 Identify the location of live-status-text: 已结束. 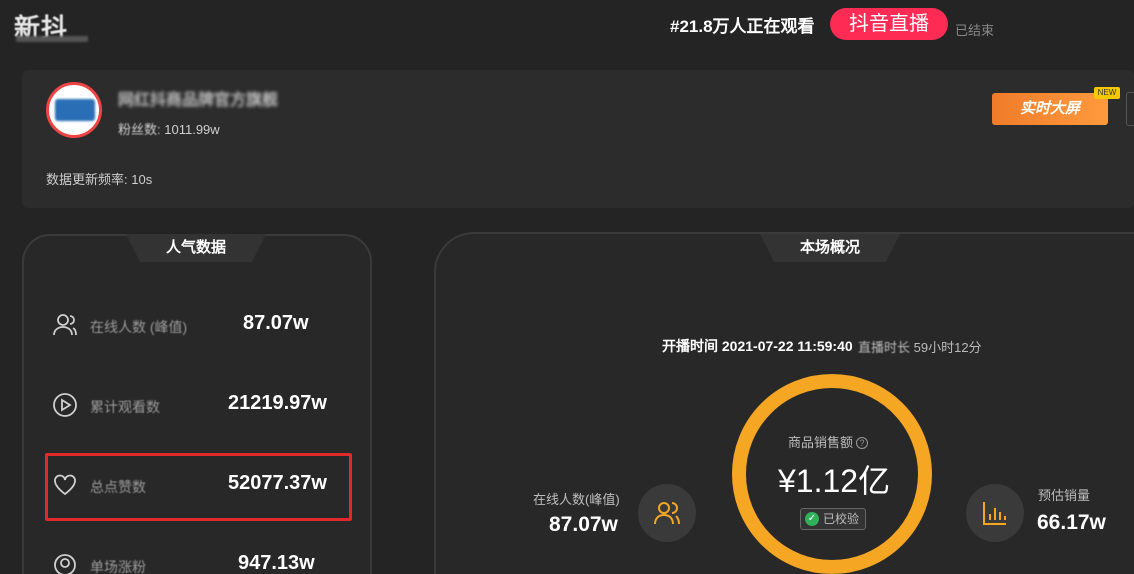
(975, 30).